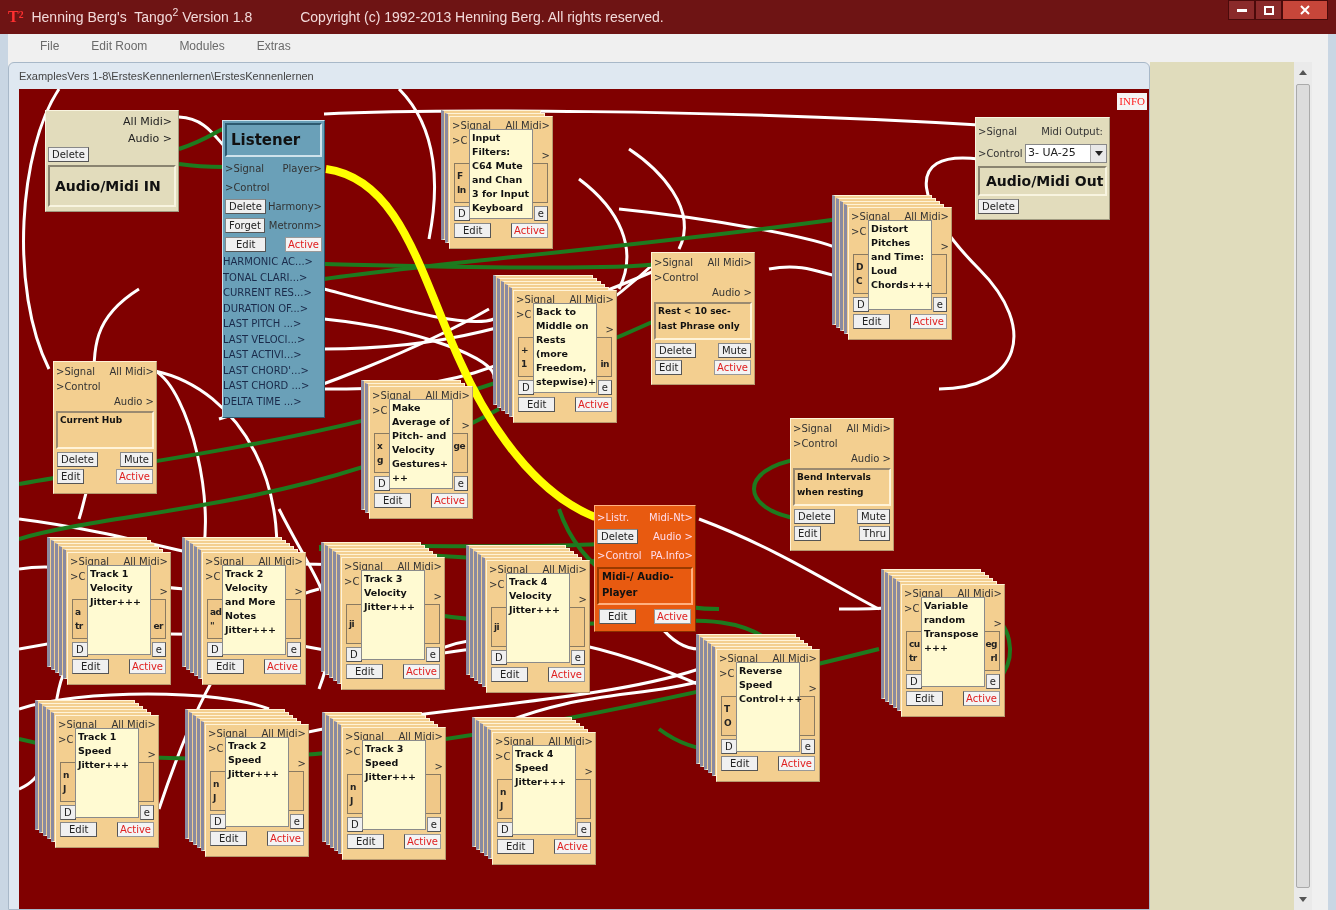 The height and width of the screenshot is (910, 1336). I want to click on port-label: CURRENT RES...>, so click(273, 293).